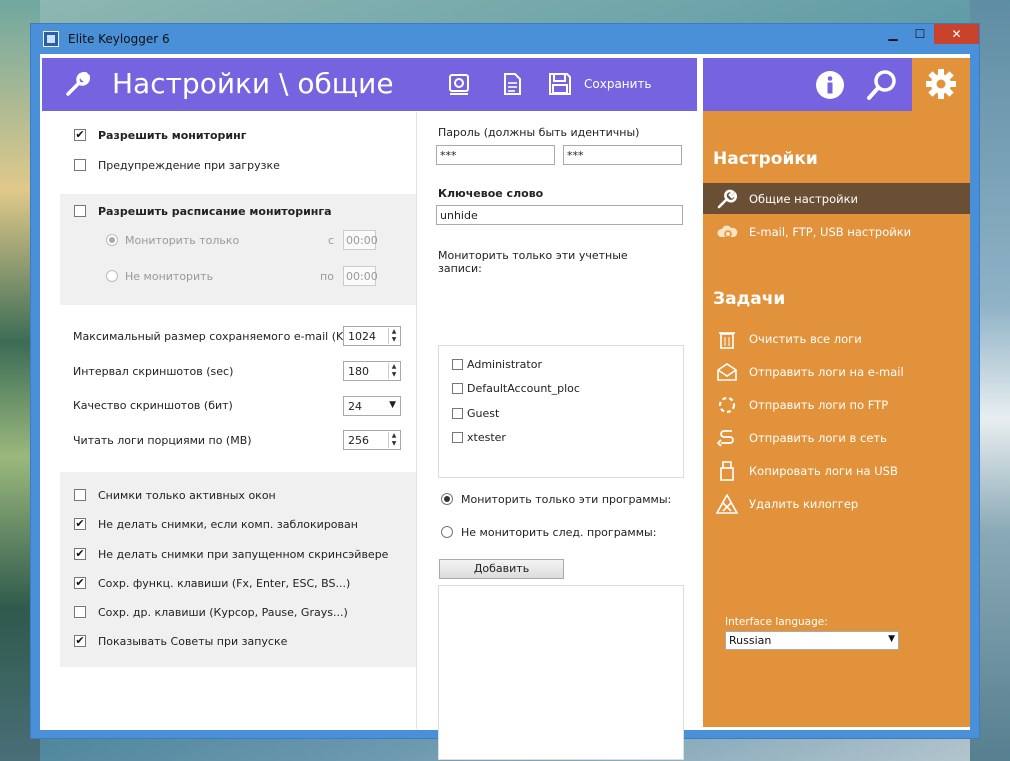 The height and width of the screenshot is (761, 1010). Describe the element at coordinates (187, 495) in the screenshot. I see `option-label: Снимки только активных окон` at that location.